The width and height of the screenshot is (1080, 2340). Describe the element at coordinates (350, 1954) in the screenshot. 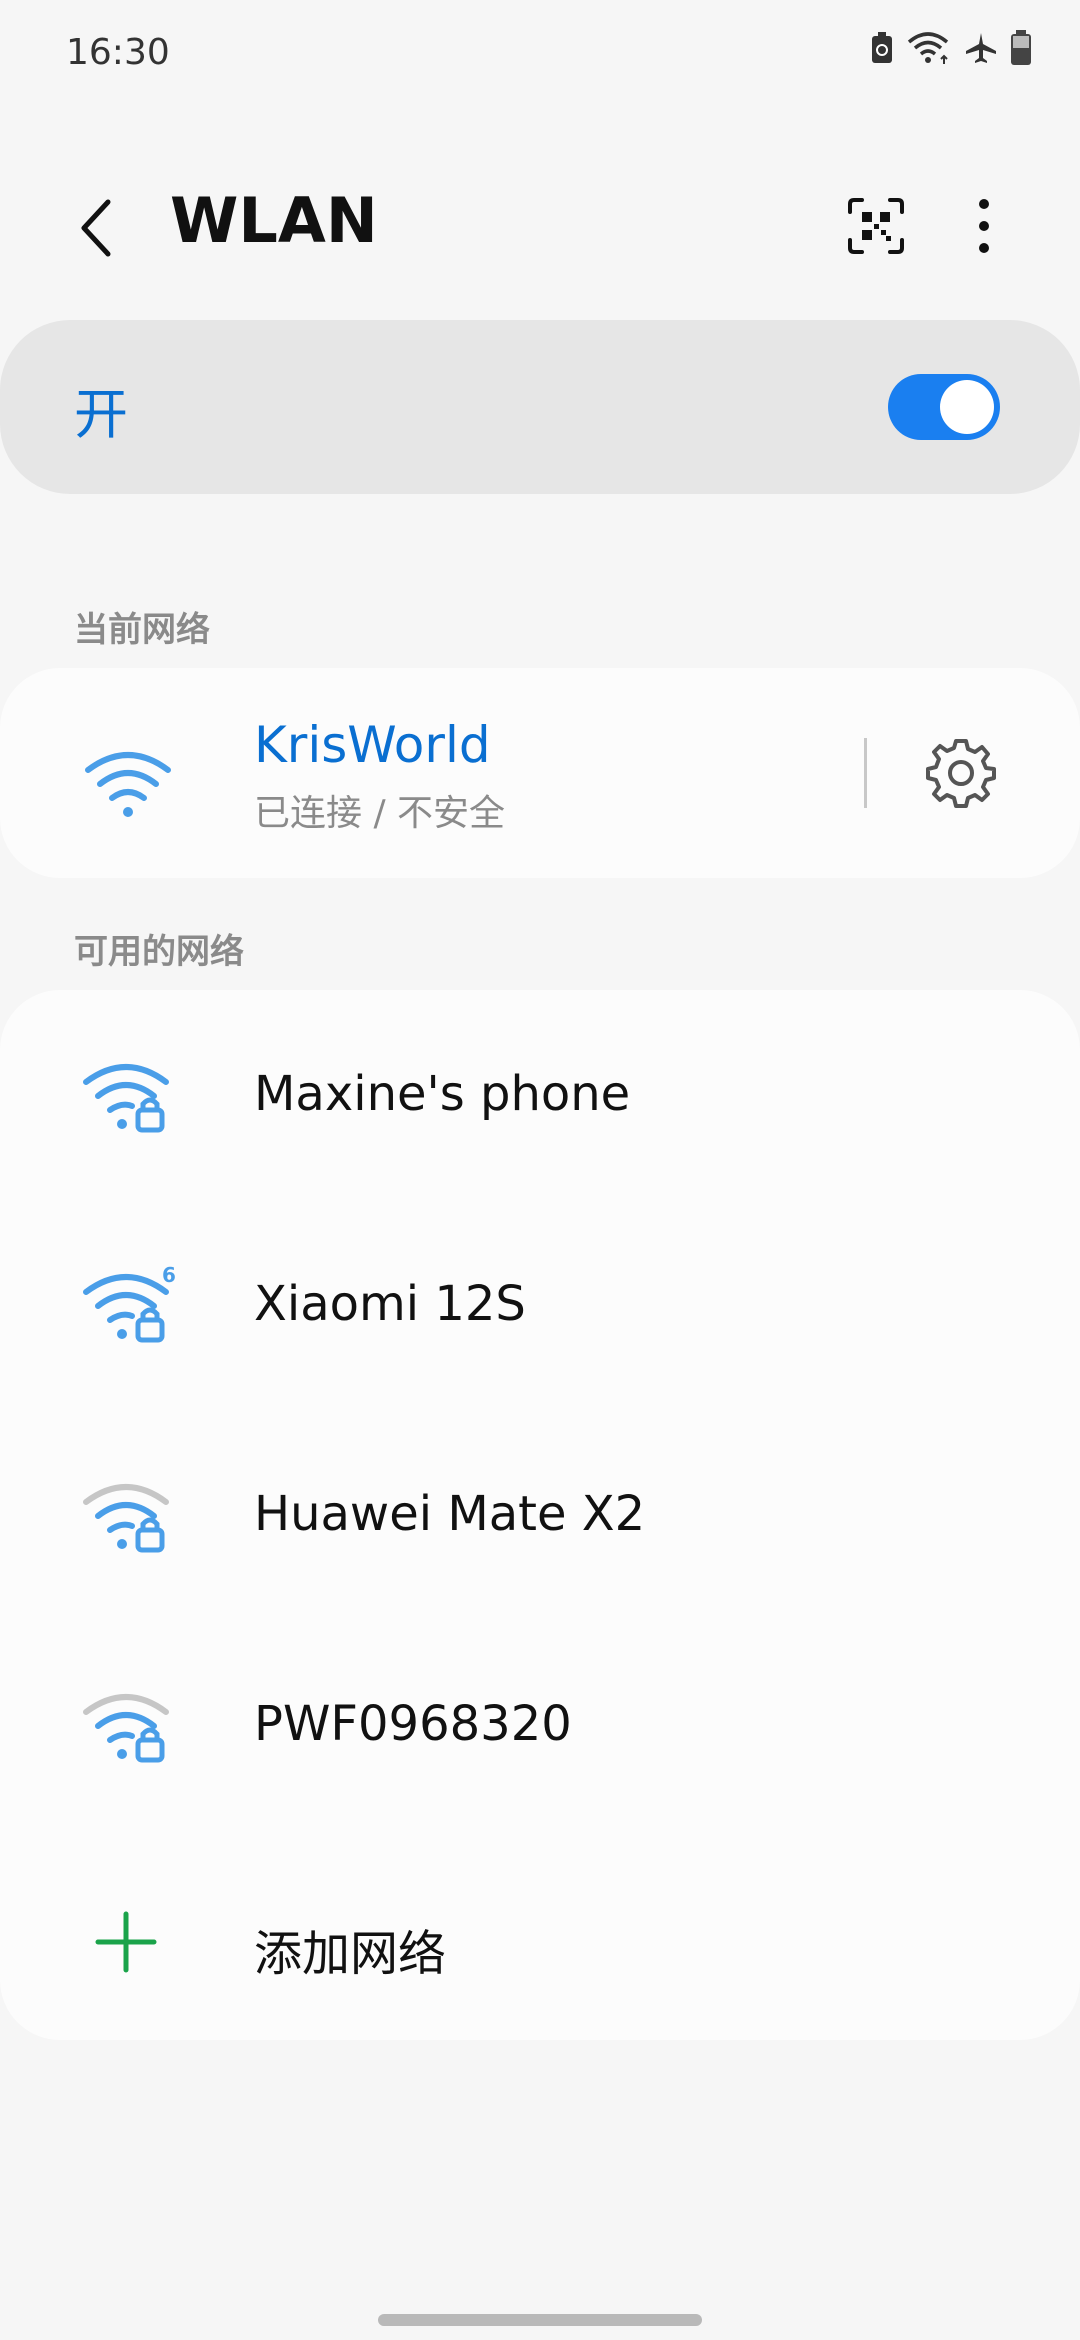

I see `add-network-label: 添加网络` at that location.